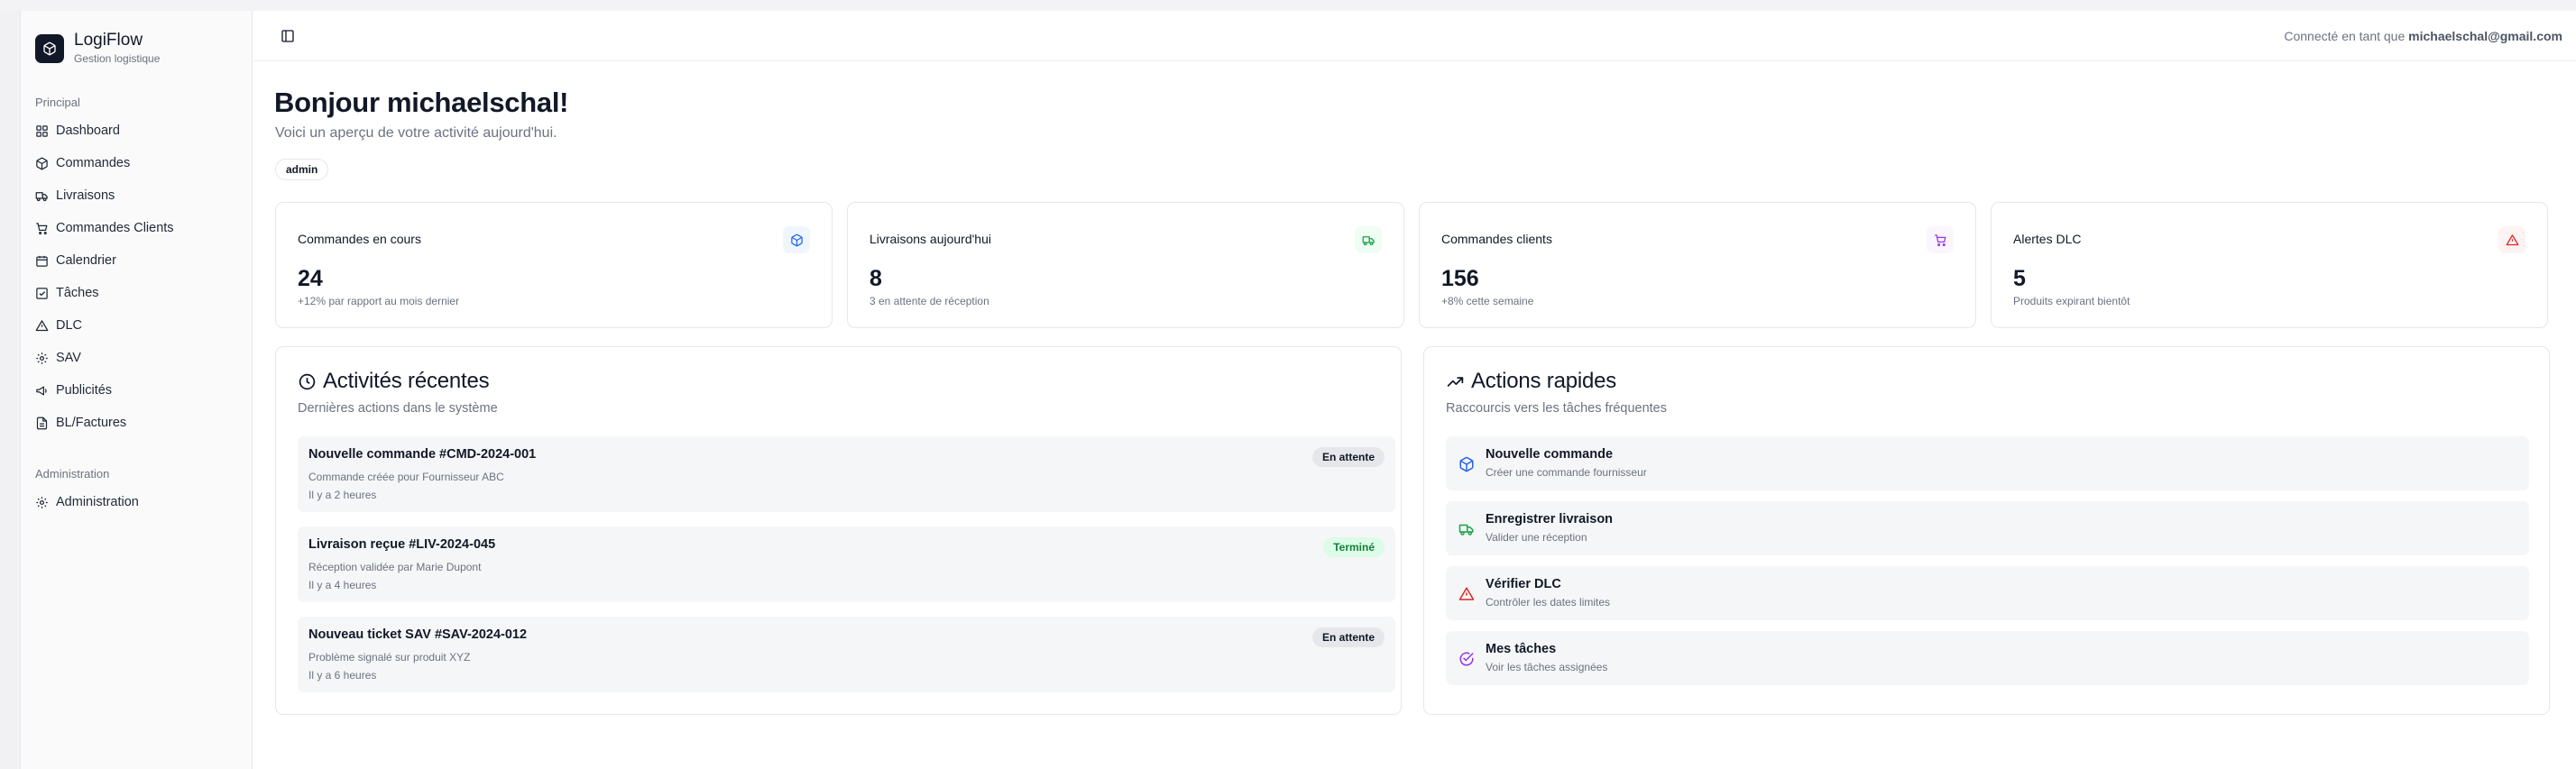 The width and height of the screenshot is (2576, 769). I want to click on quick-action-desc: Valider une réception, so click(1537, 537).